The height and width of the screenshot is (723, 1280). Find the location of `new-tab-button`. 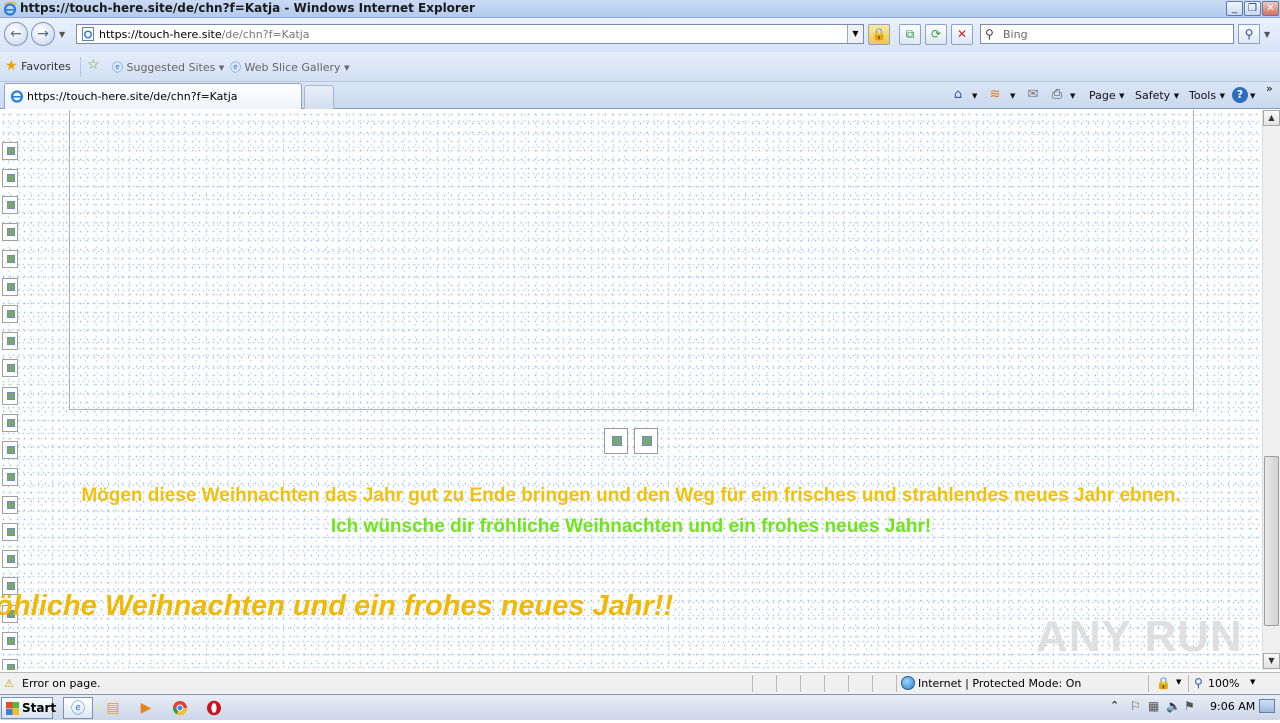

new-tab-button is located at coordinates (319, 97).